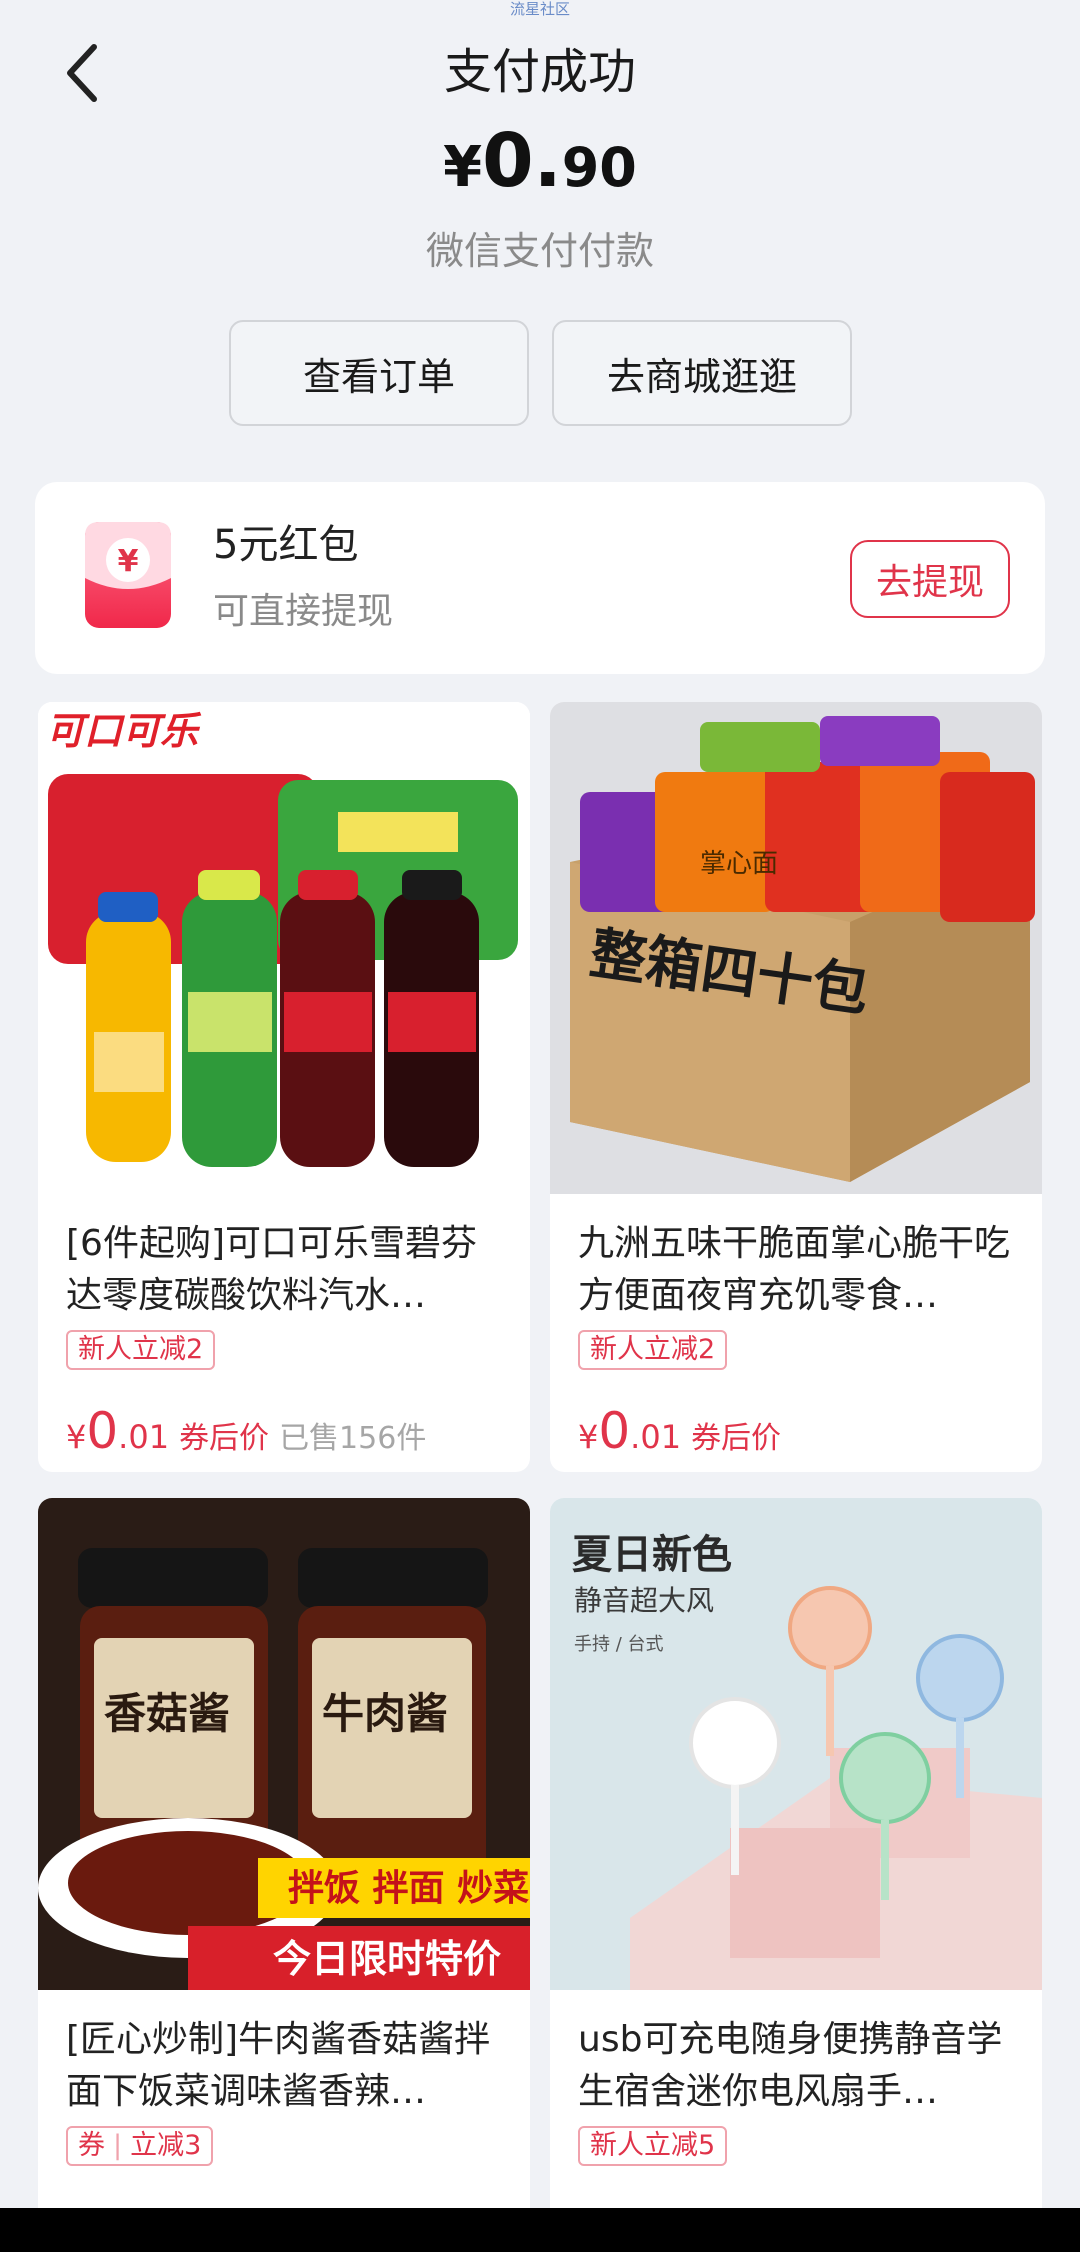 This screenshot has width=1080, height=2252. I want to click on coupon-tag-value: 立减3, so click(166, 2145).